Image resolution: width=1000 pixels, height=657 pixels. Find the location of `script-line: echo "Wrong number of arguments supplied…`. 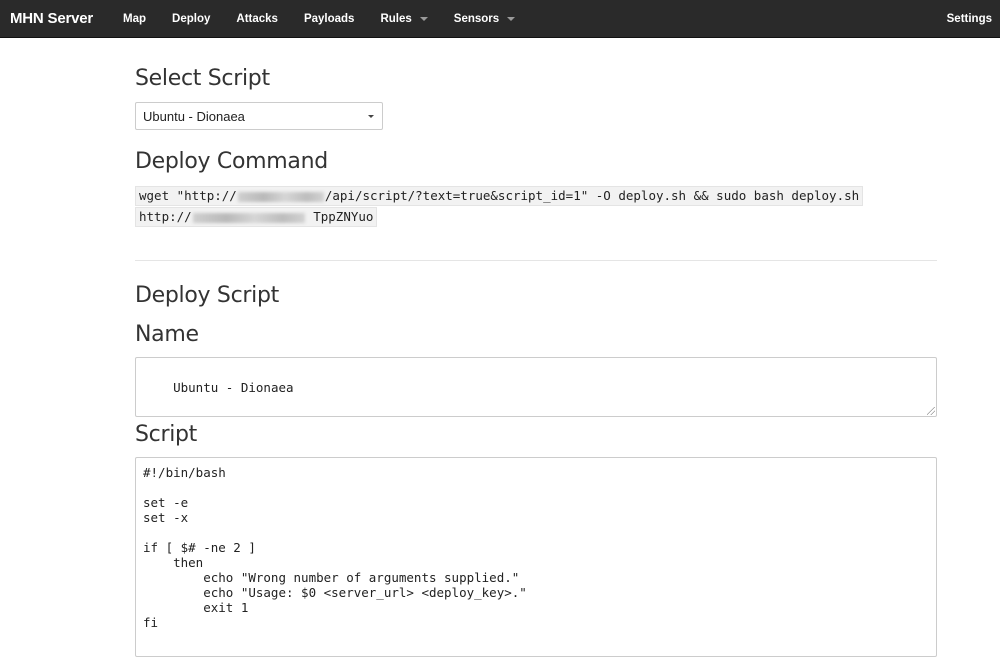

script-line: echo "Wrong number of arguments supplied… is located at coordinates (331, 577).